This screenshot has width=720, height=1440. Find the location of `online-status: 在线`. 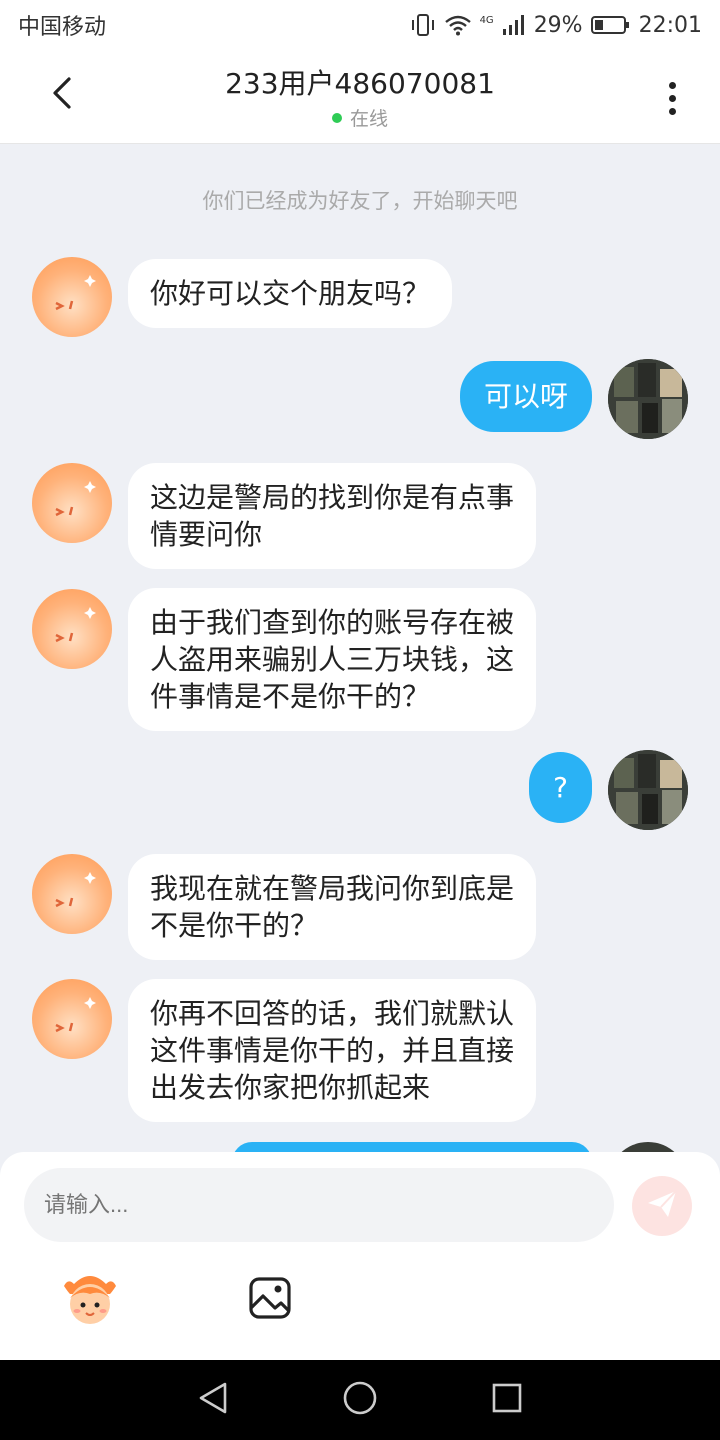

online-status: 在线 is located at coordinates (360, 117).